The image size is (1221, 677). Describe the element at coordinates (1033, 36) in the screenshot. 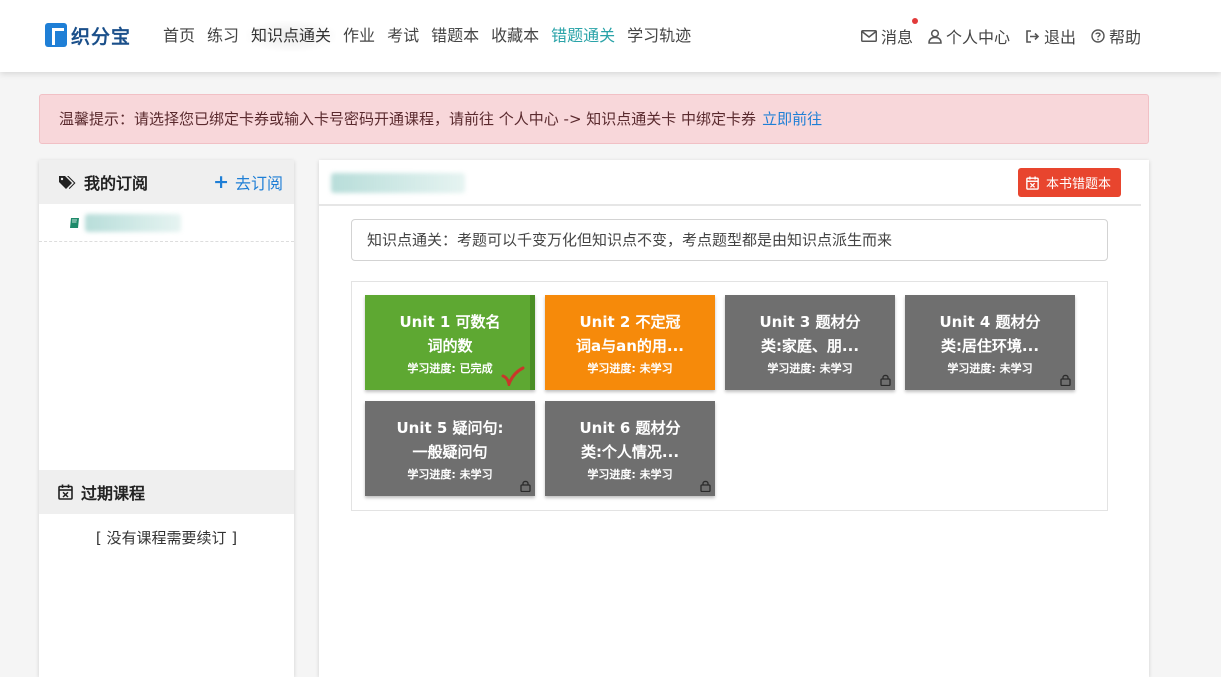

I see `sign-out-icon` at that location.